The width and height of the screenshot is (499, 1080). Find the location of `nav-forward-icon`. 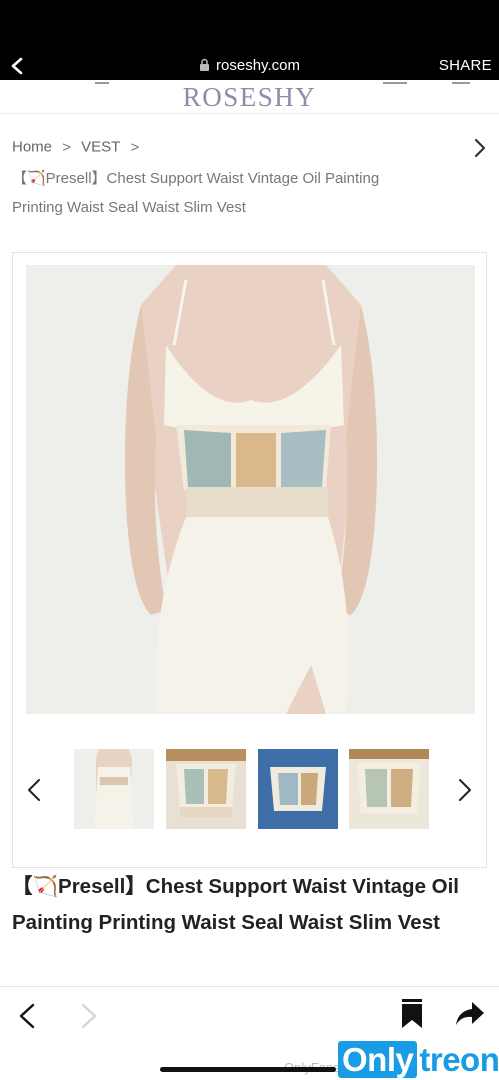

nav-forward-icon is located at coordinates (89, 1016).